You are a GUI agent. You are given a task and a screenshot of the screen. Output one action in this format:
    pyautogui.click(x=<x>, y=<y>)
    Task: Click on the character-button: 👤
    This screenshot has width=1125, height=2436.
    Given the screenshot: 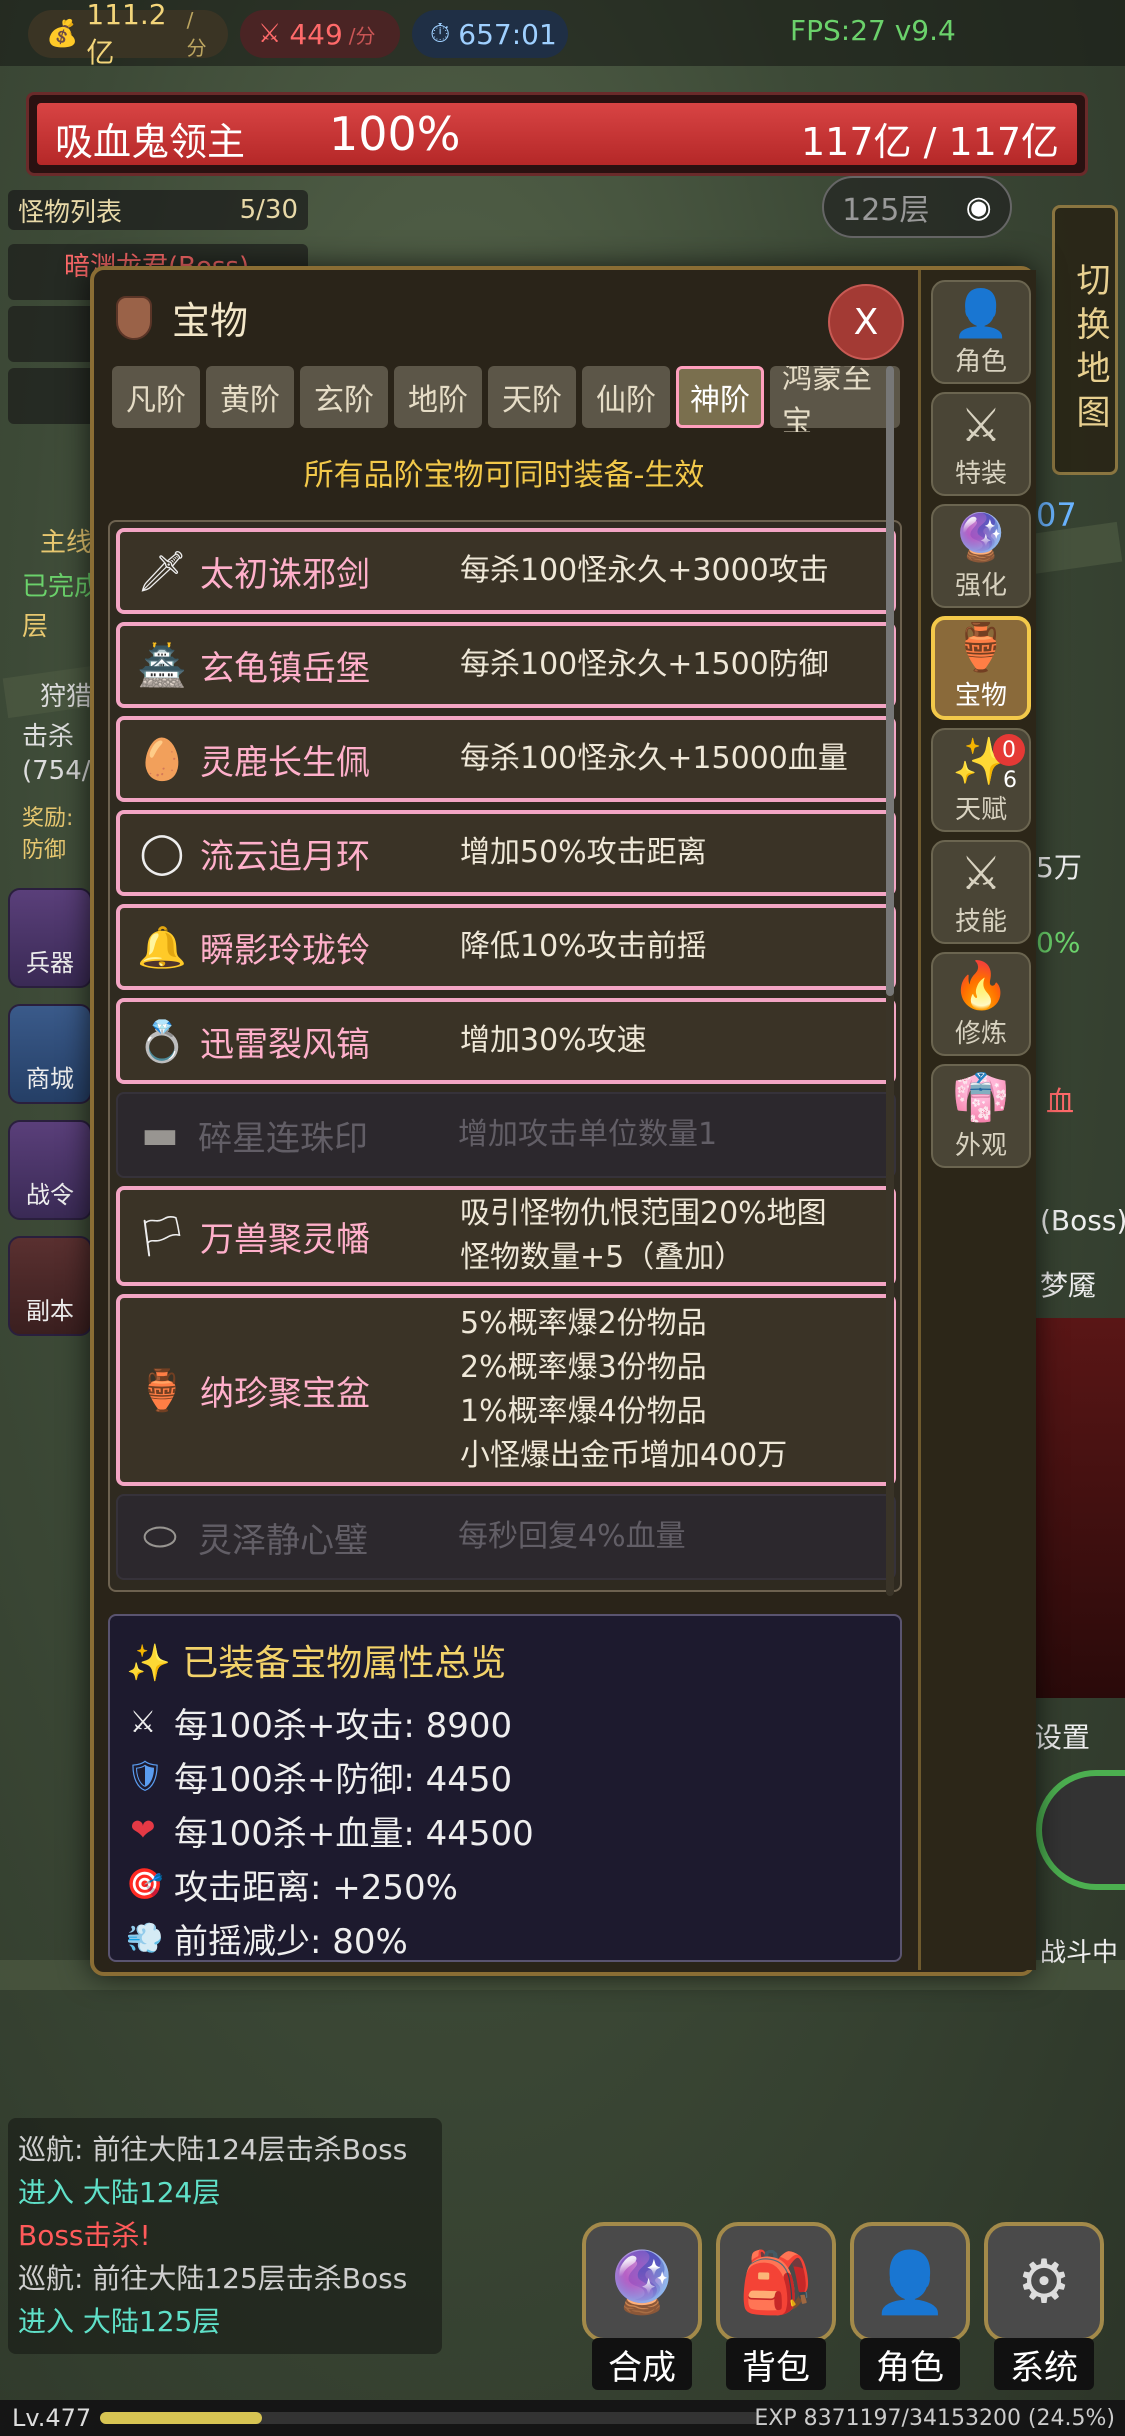 What is the action you would take?
    pyautogui.click(x=910, y=2282)
    